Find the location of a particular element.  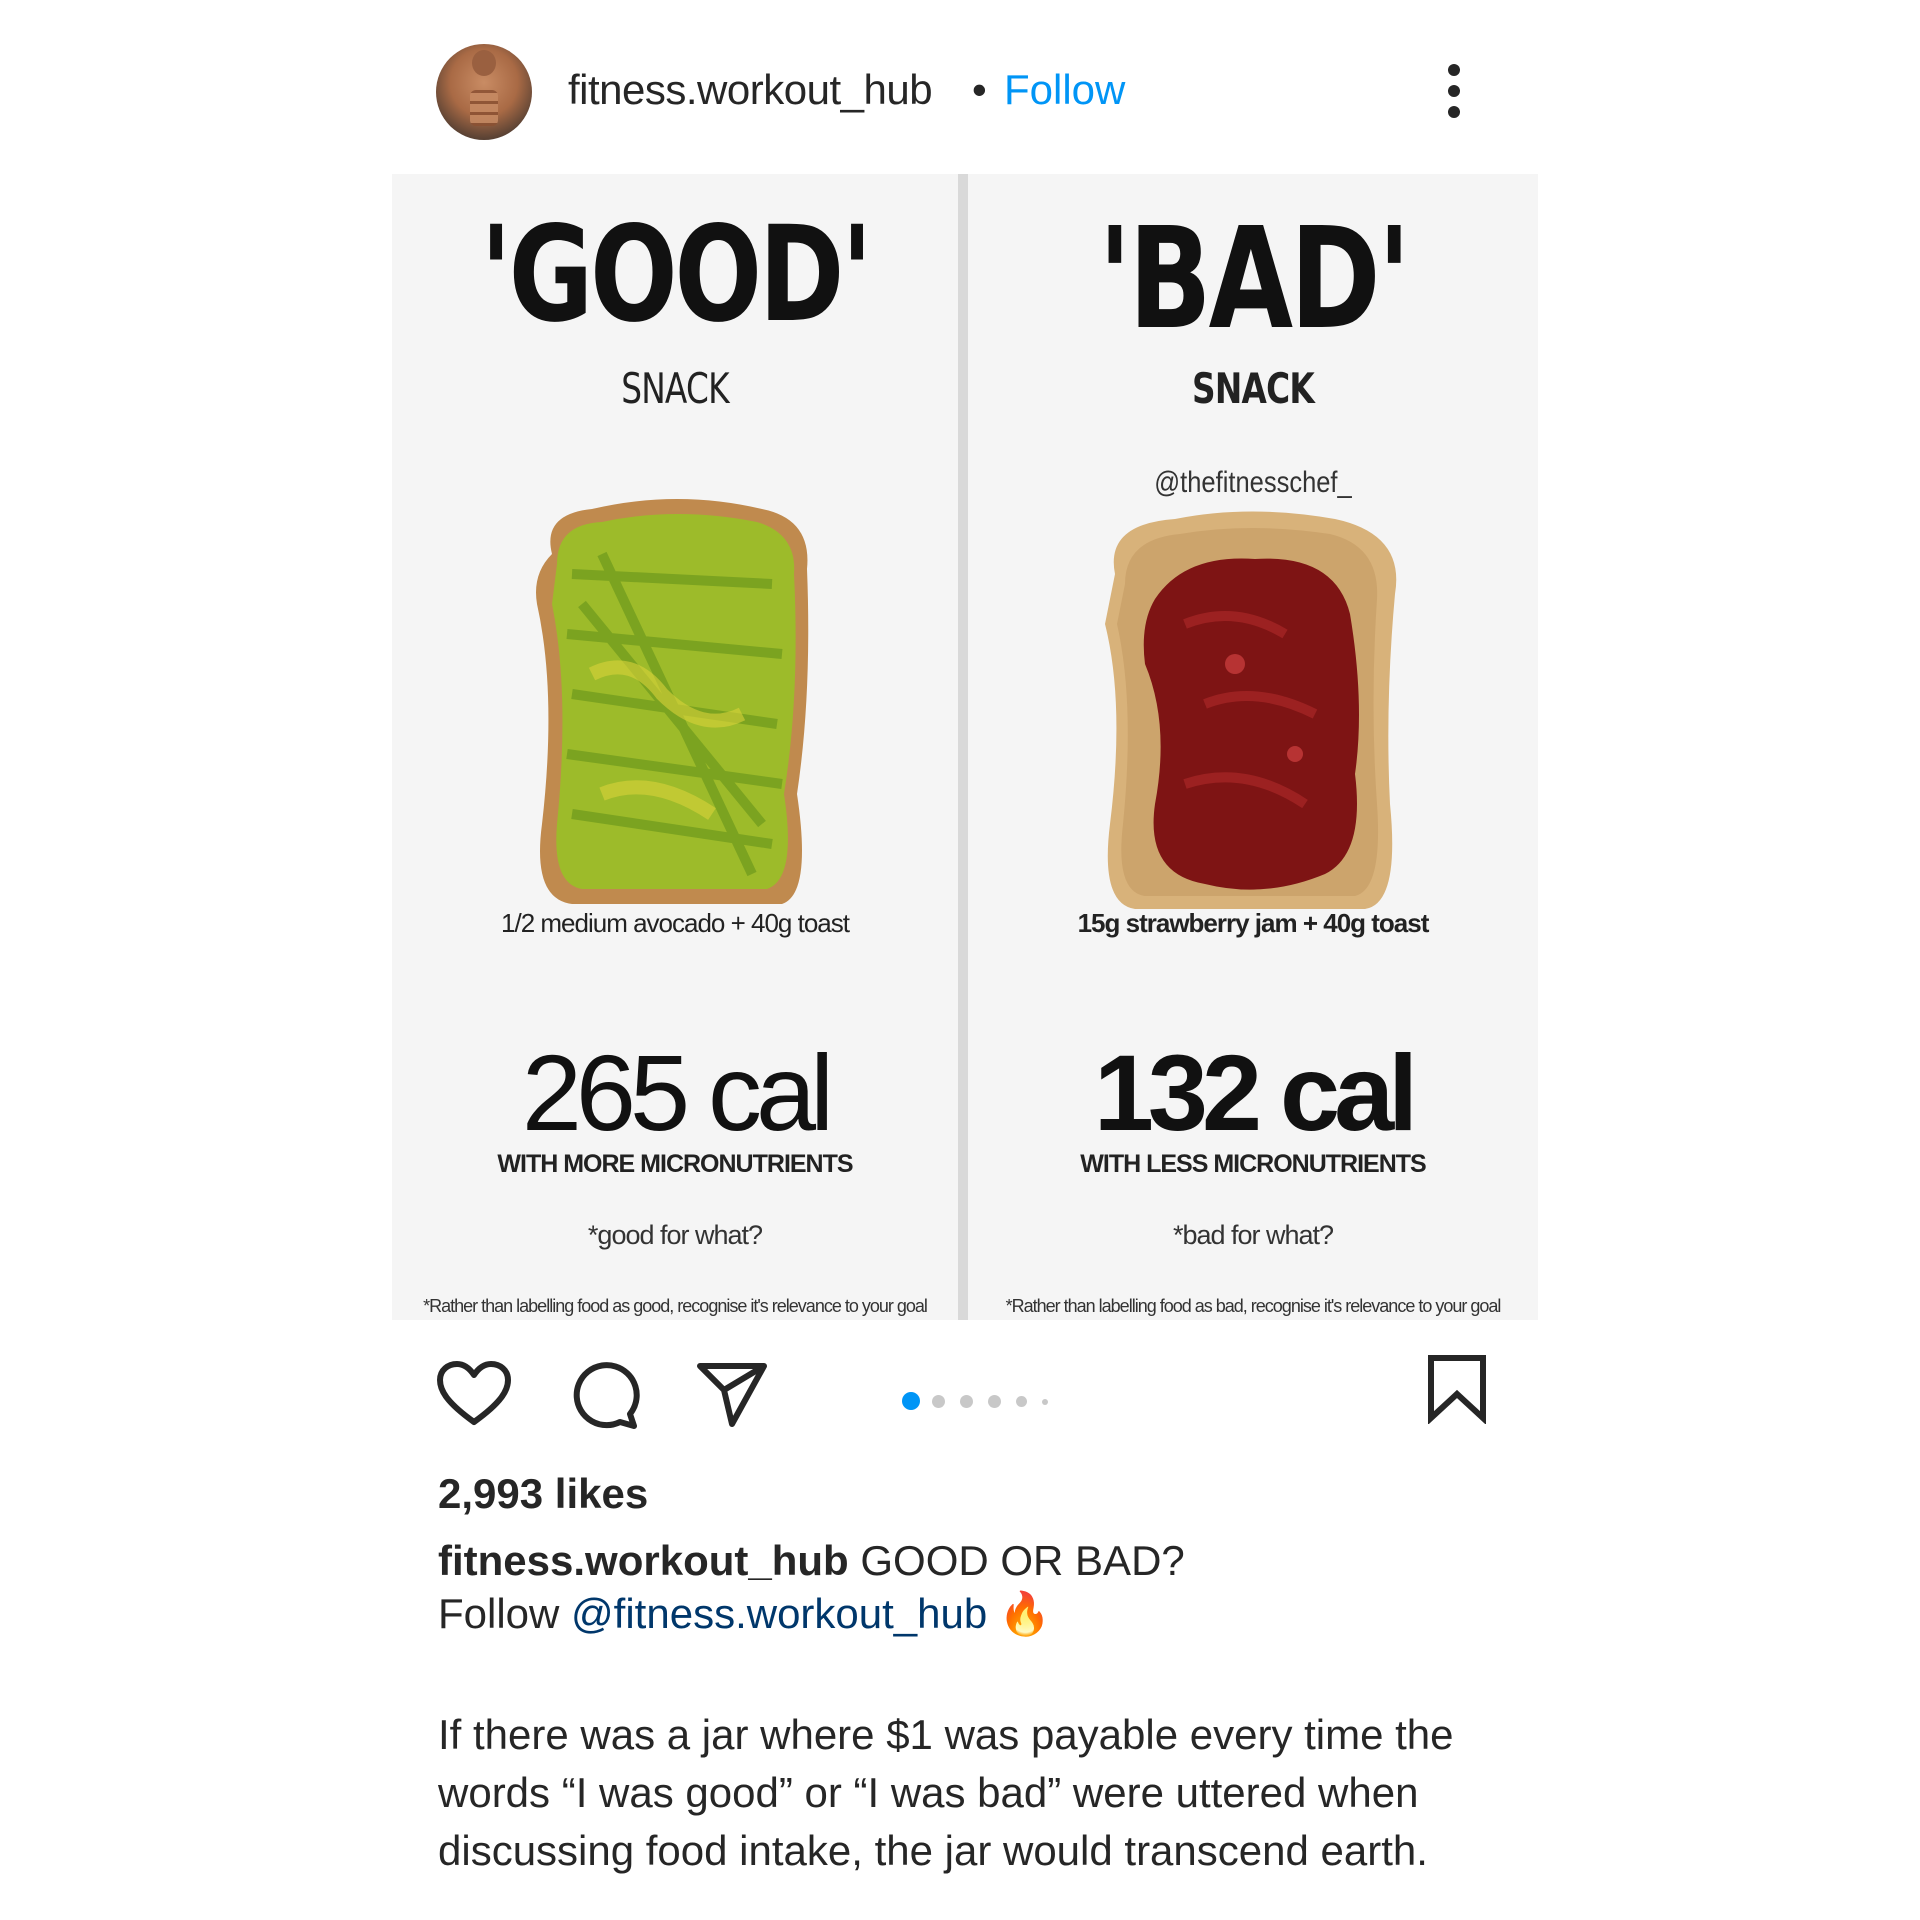

post-actions-bar is located at coordinates (966, 1392).